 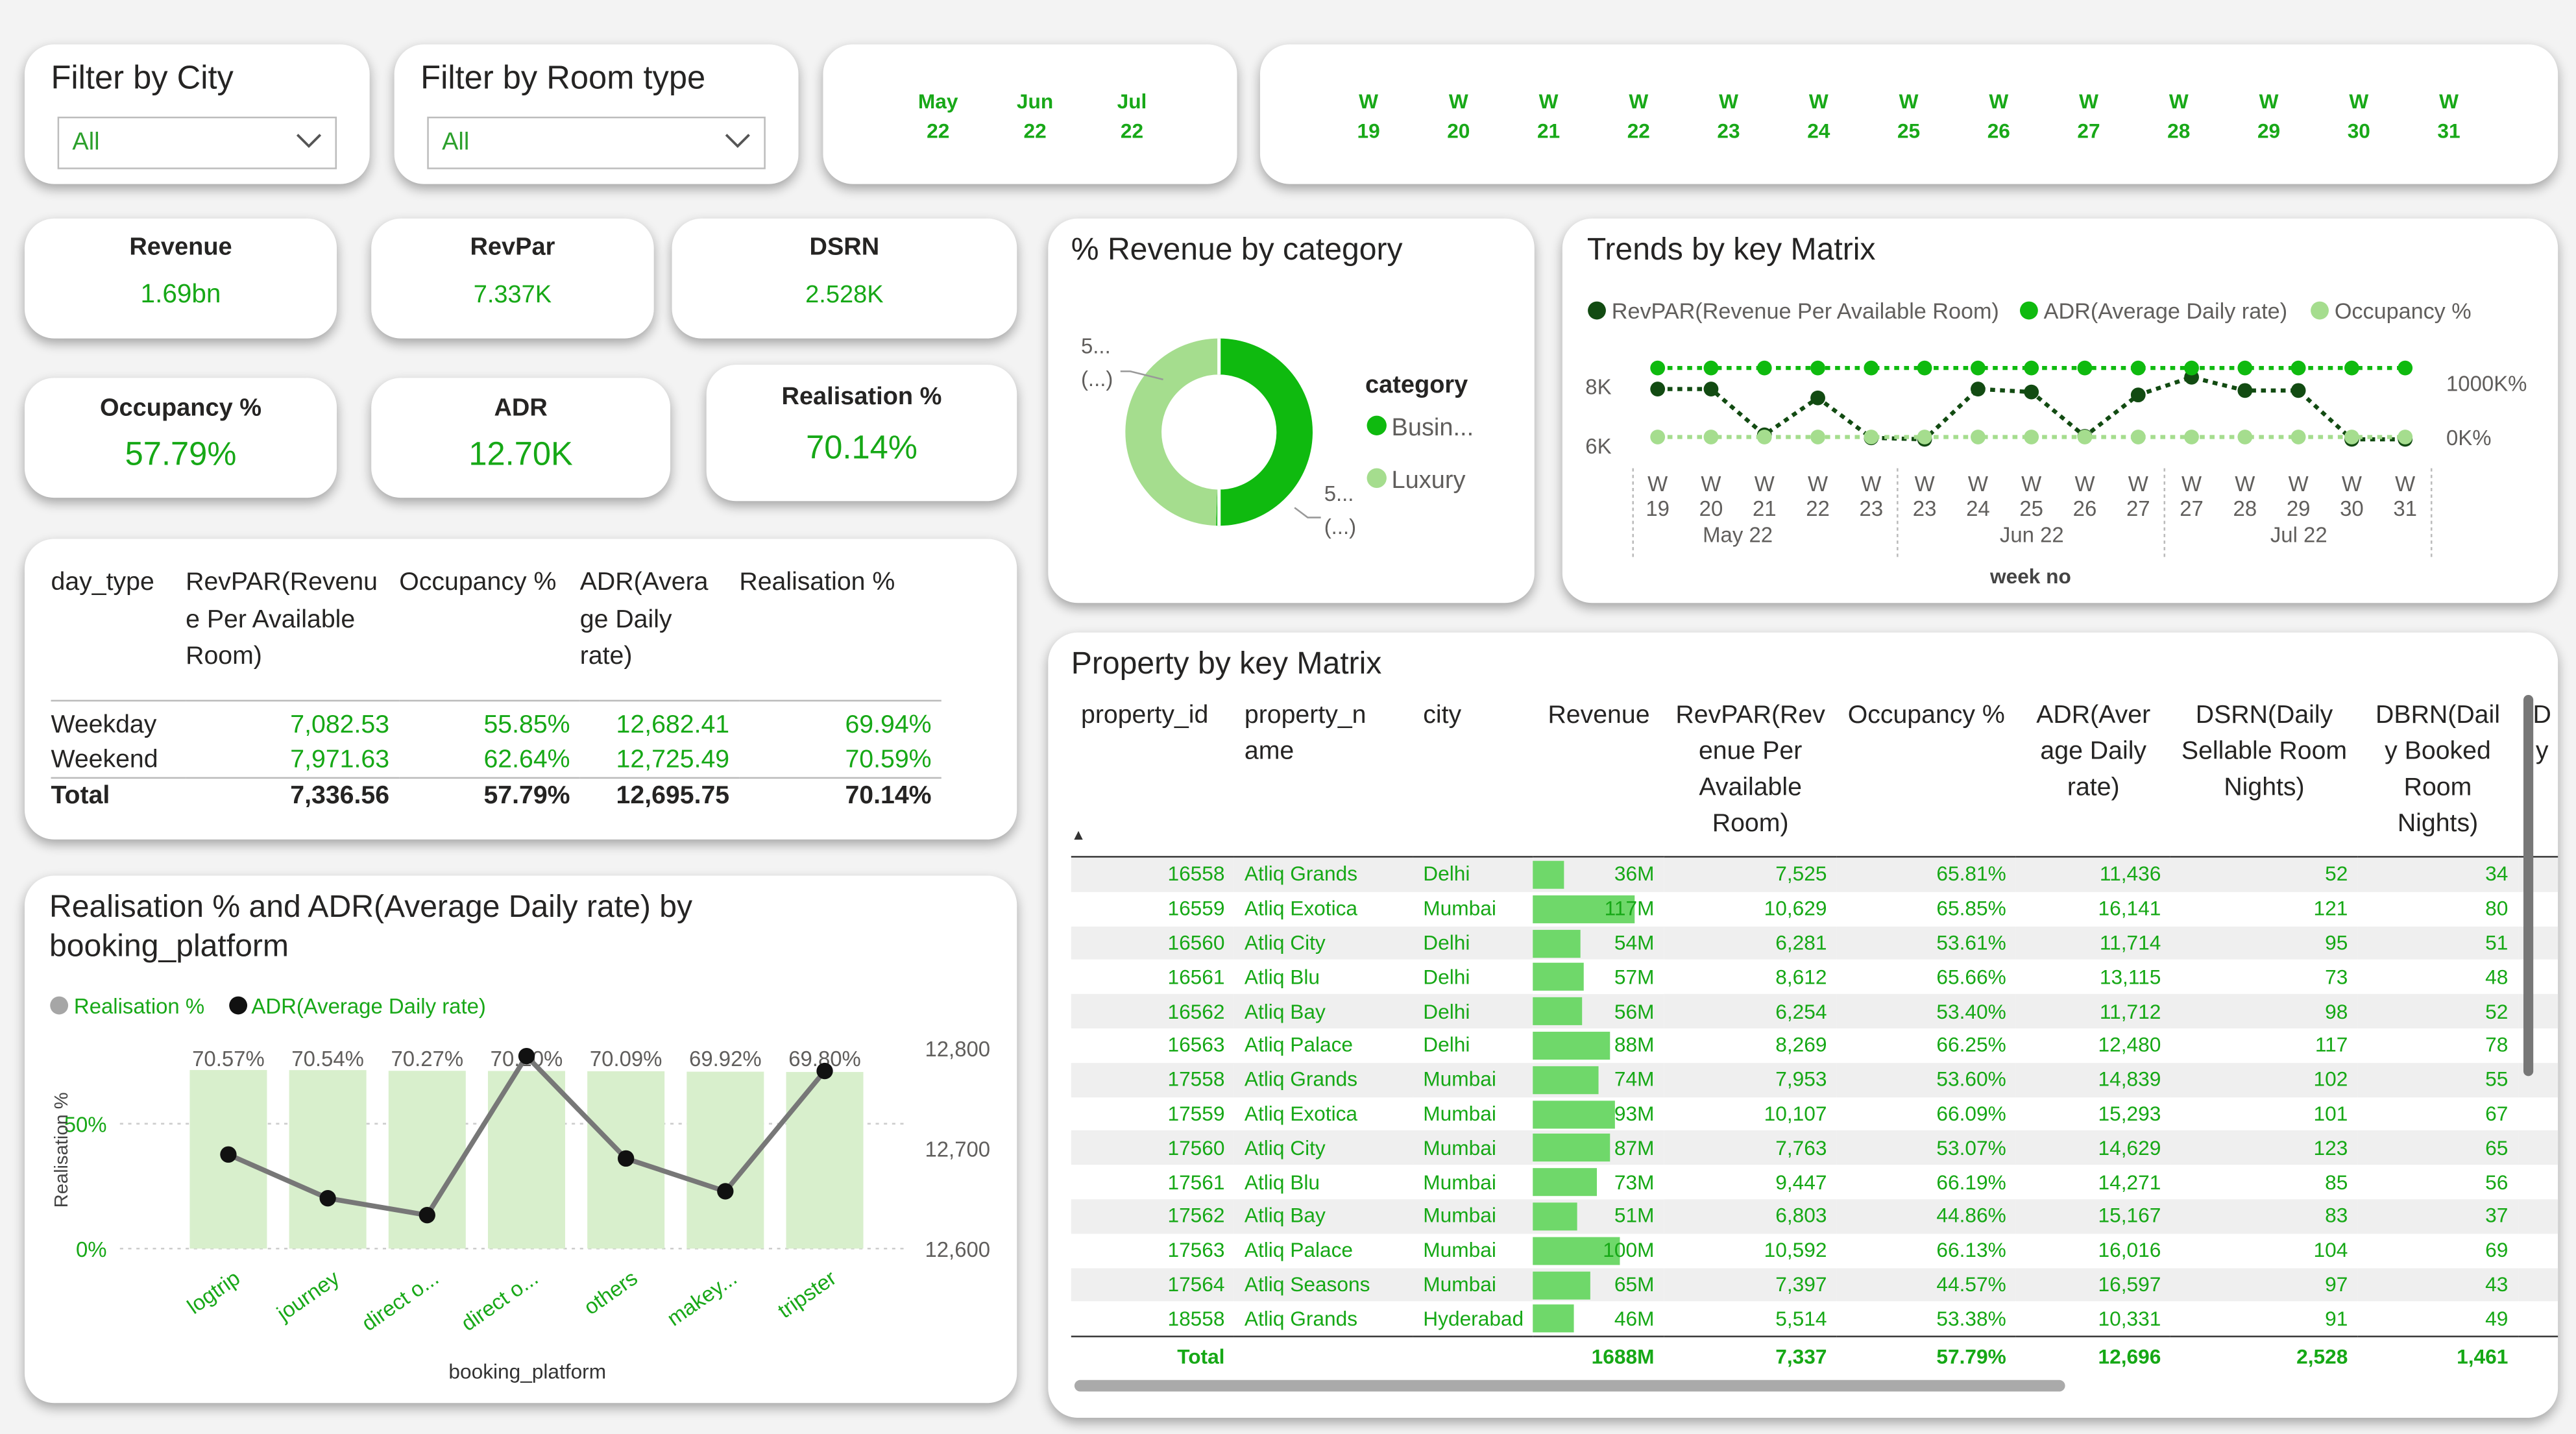 I want to click on week-slicer-item: W 19, so click(x=1368, y=117).